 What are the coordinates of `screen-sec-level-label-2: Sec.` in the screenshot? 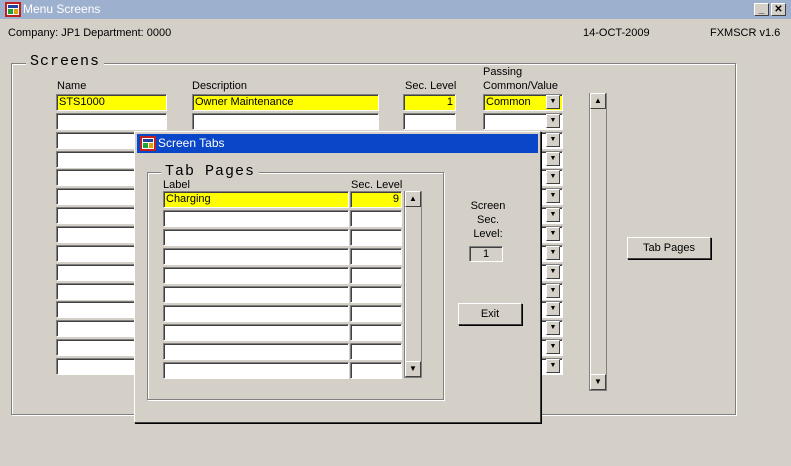 It's located at (487, 220).